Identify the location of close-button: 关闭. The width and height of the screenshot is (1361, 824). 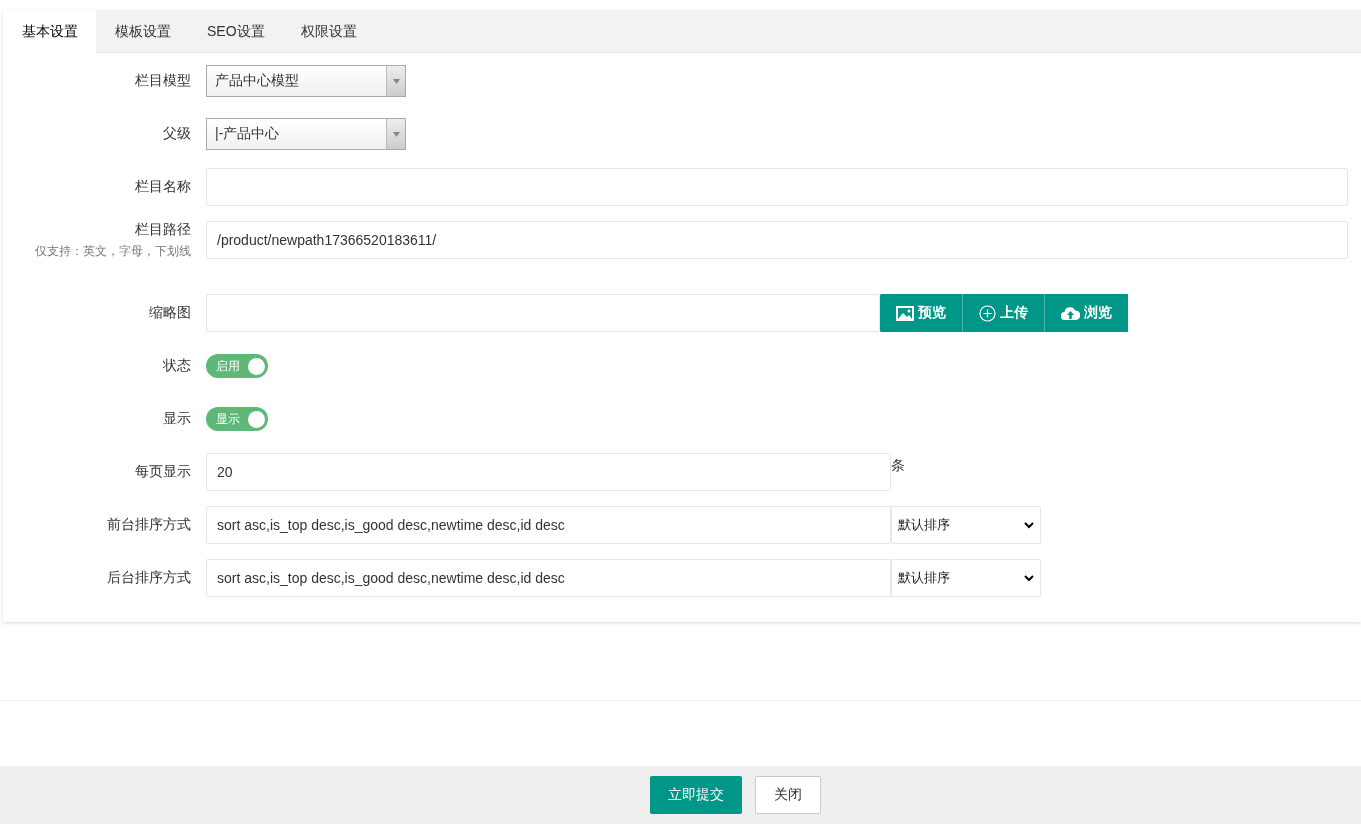
(788, 795).